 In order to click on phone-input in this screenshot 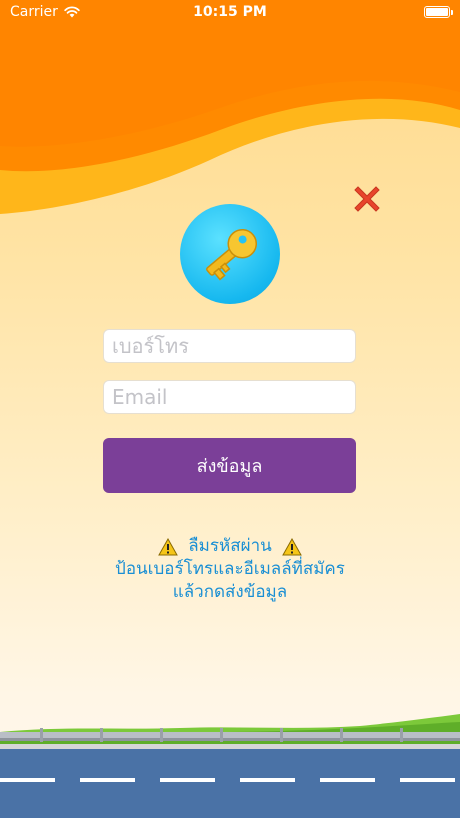, I will do `click(229, 346)`.